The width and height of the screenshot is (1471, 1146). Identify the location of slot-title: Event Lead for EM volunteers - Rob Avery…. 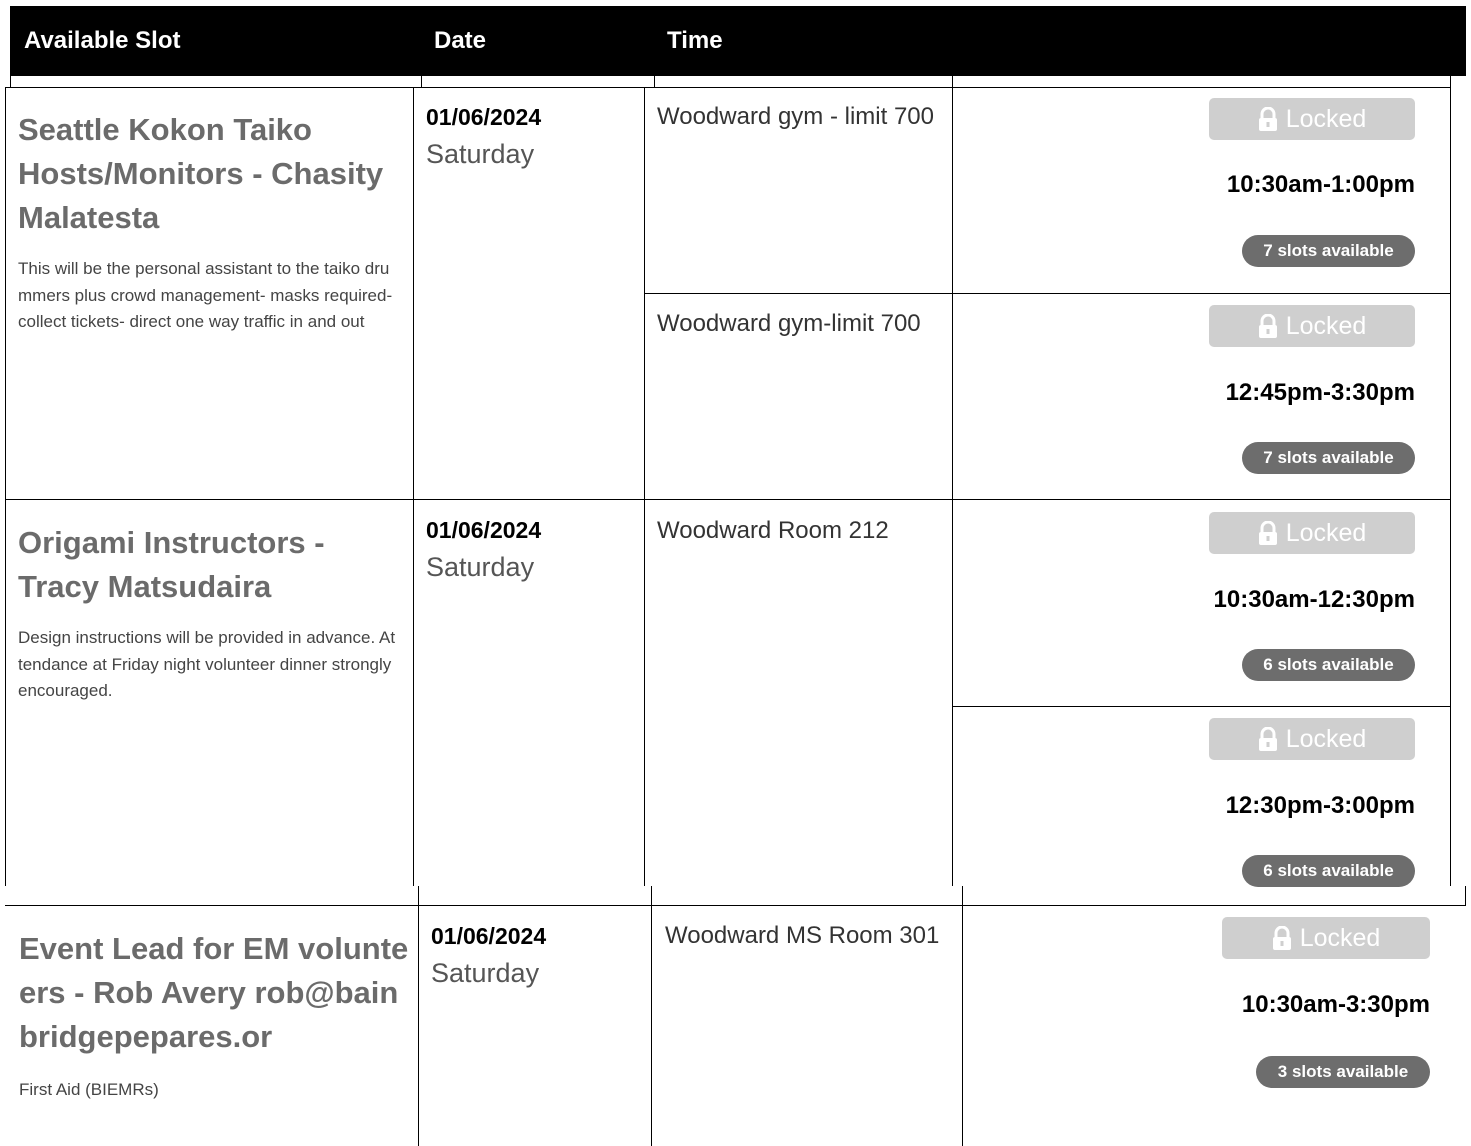
(214, 992).